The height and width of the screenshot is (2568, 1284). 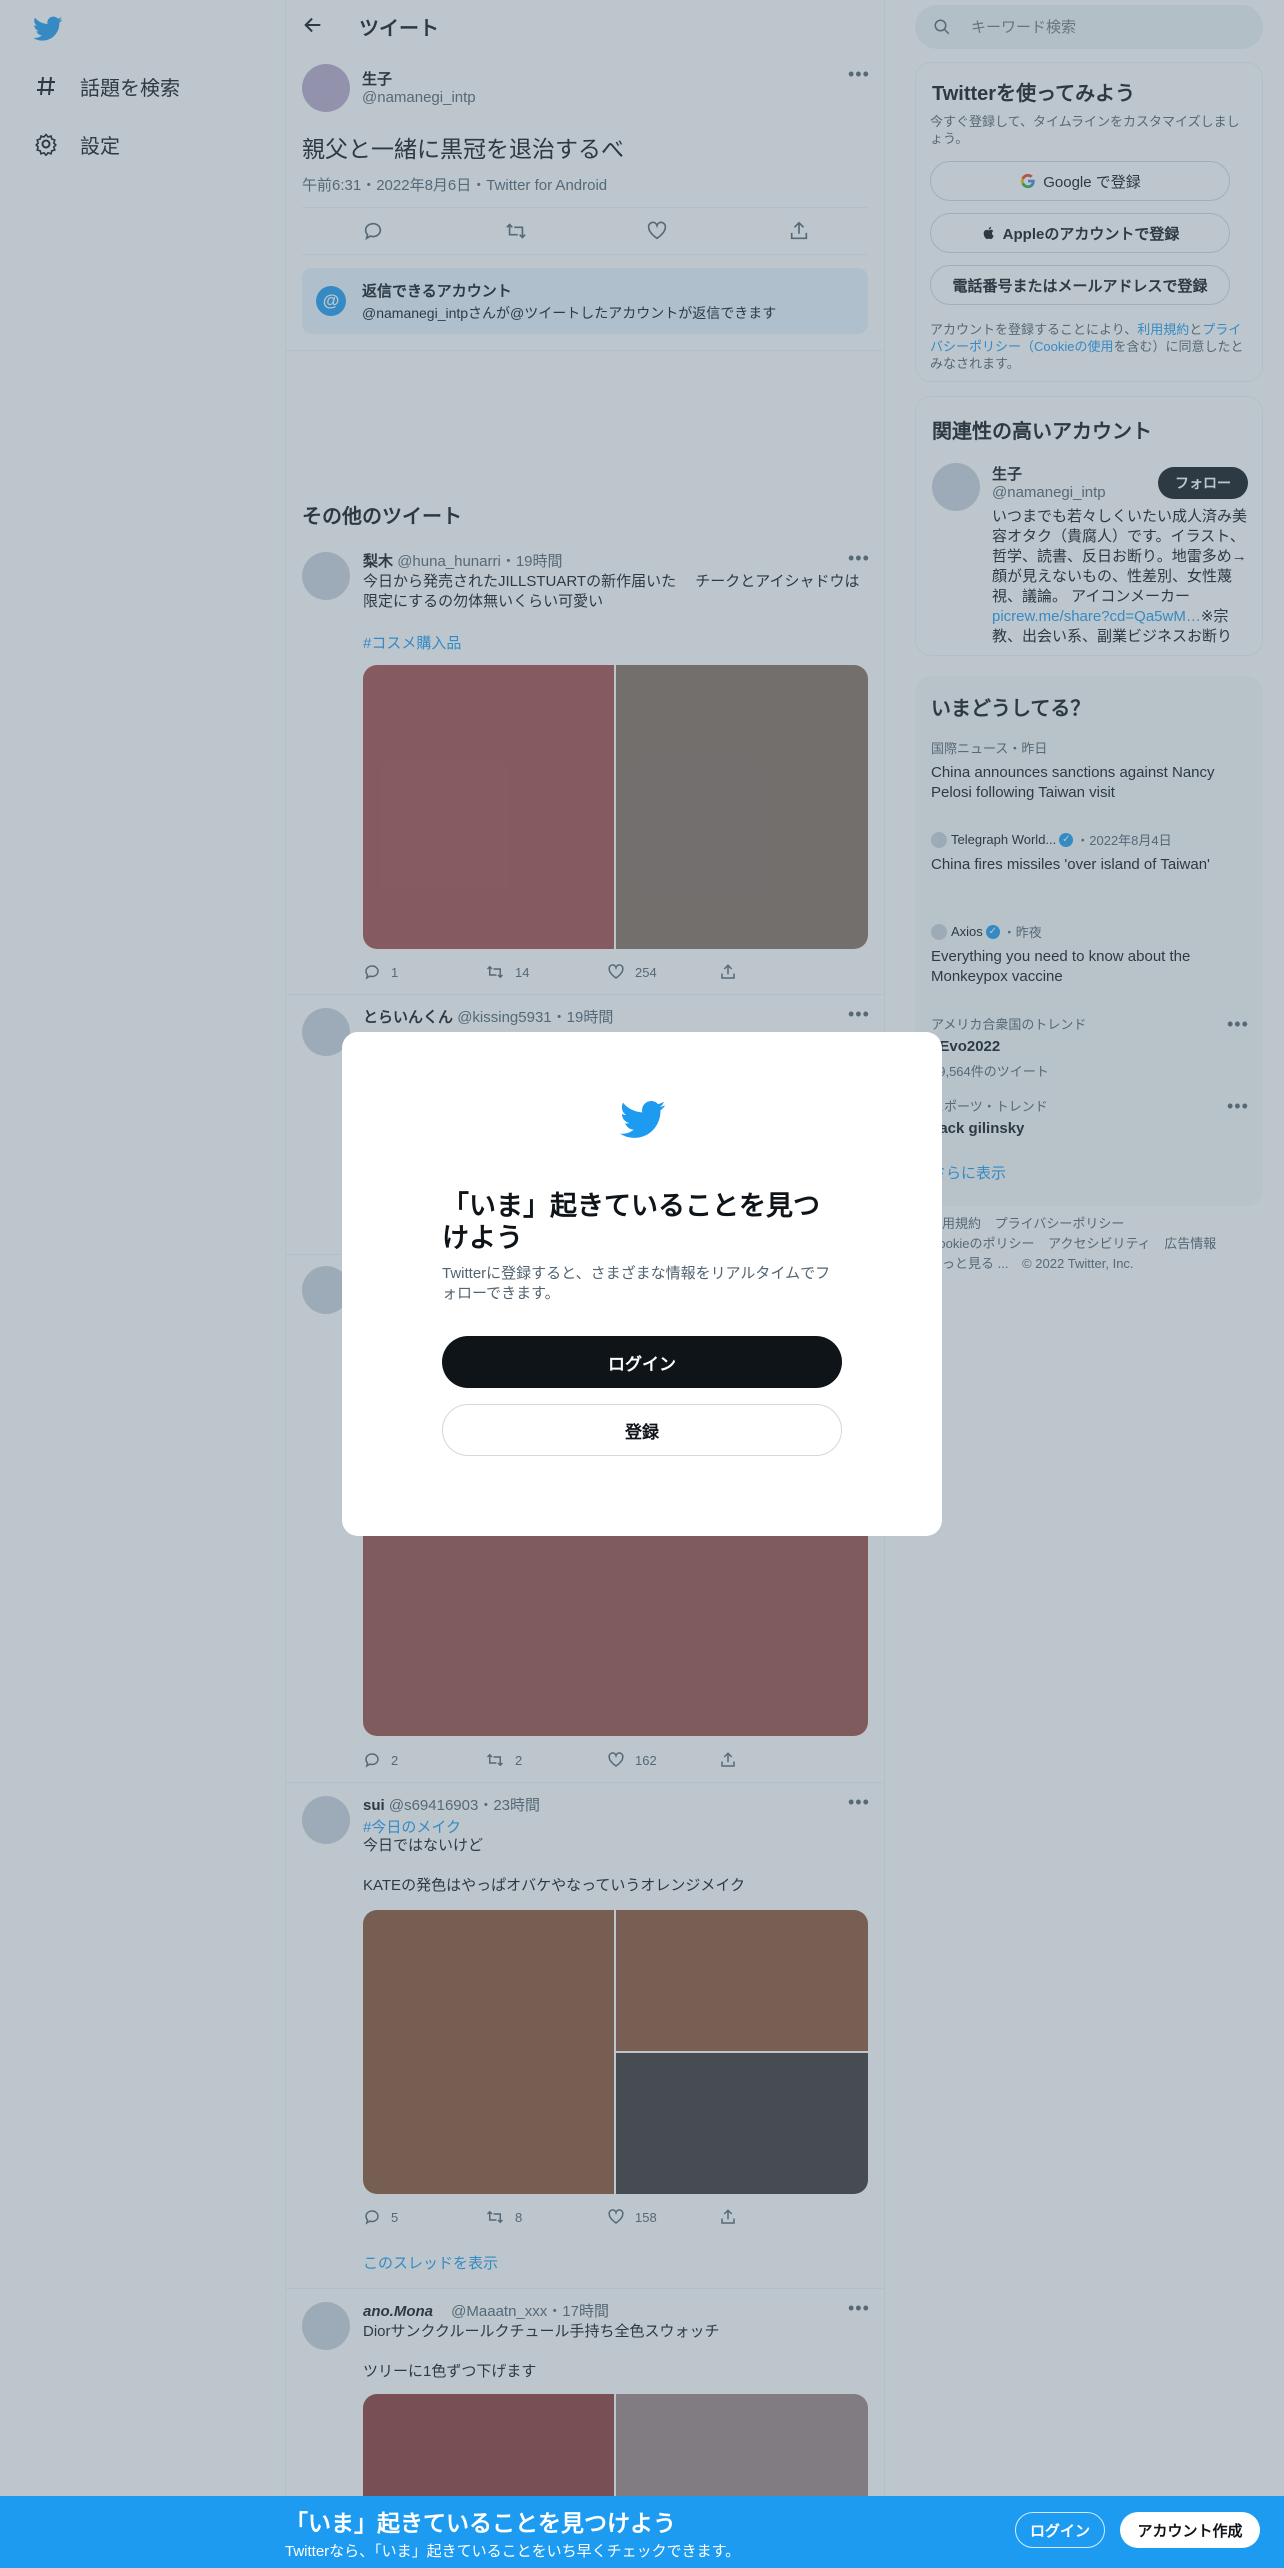 What do you see at coordinates (636, 1283) in the screenshot?
I see `modal-subtitle: Twitterに登録すると、さまざまな情報をリアルタイムでフォローできます。` at bounding box center [636, 1283].